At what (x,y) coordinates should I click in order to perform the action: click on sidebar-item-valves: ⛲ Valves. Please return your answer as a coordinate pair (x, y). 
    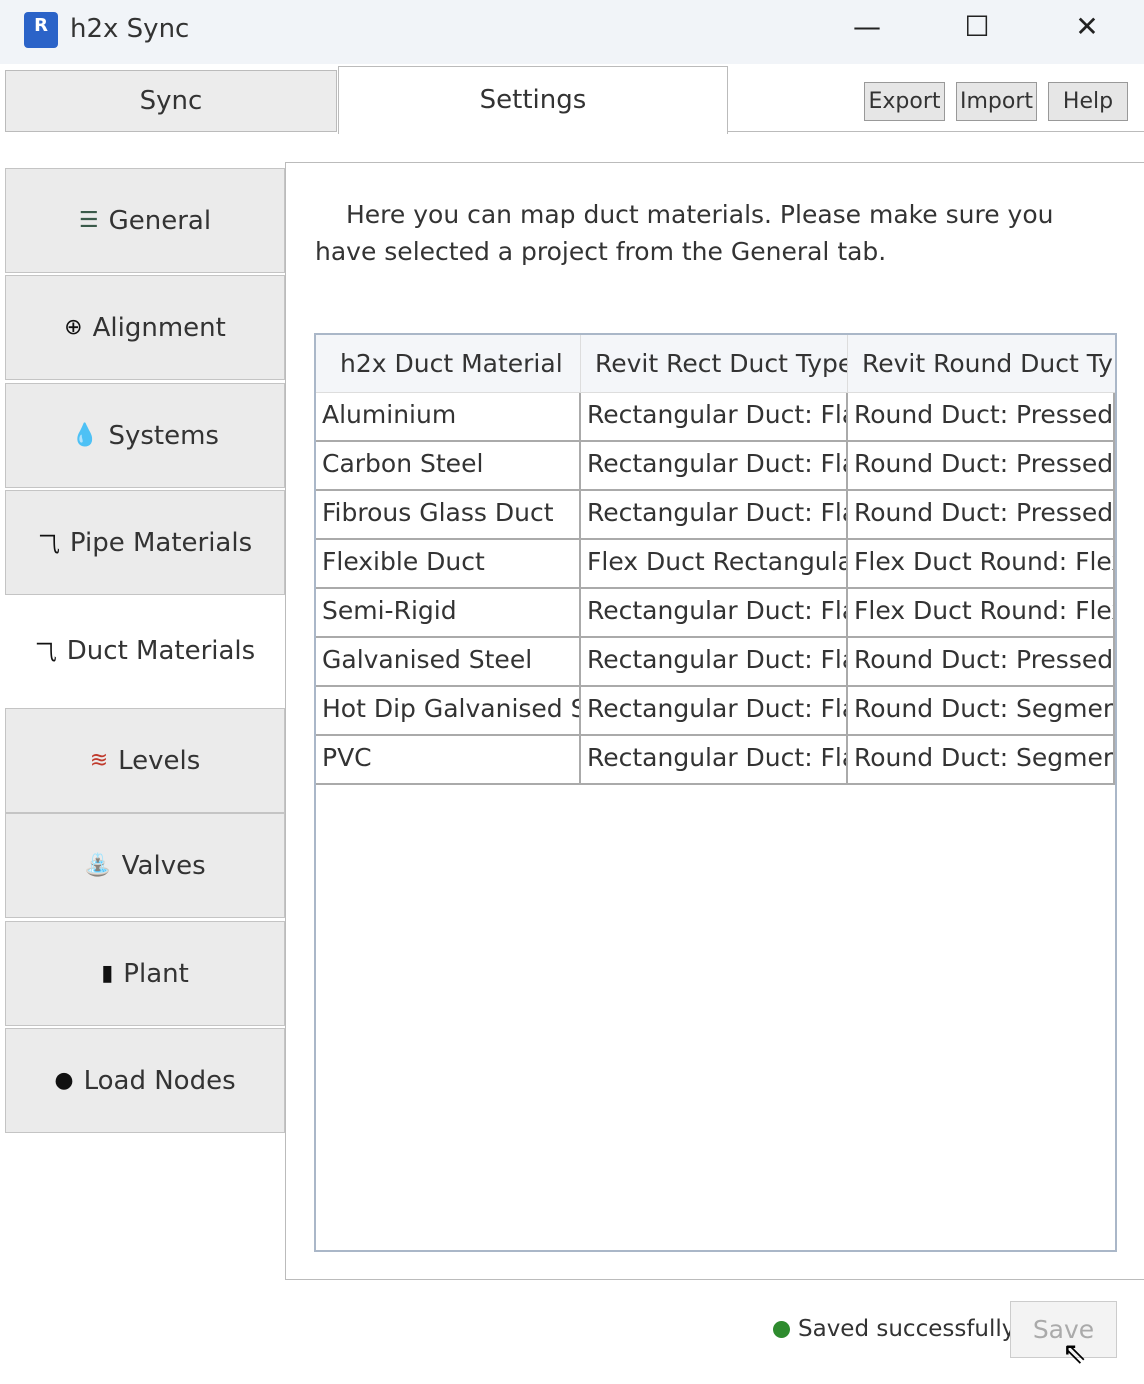
    Looking at the image, I should click on (145, 865).